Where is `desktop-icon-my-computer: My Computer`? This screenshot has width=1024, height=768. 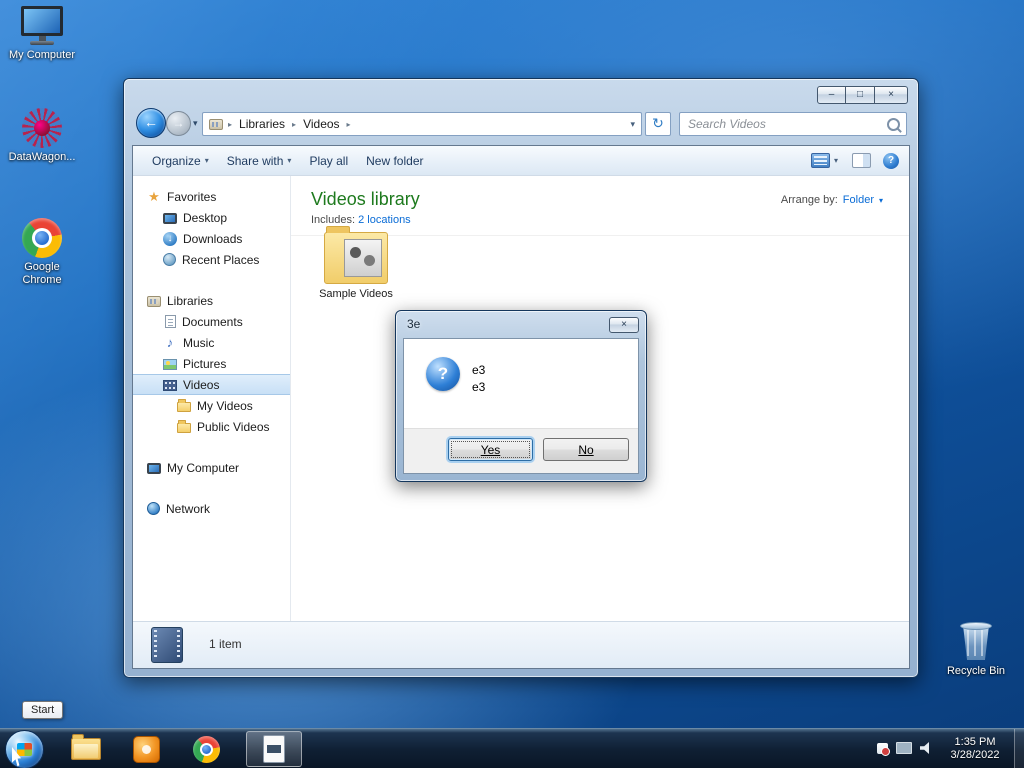 desktop-icon-my-computer: My Computer is located at coordinates (42, 34).